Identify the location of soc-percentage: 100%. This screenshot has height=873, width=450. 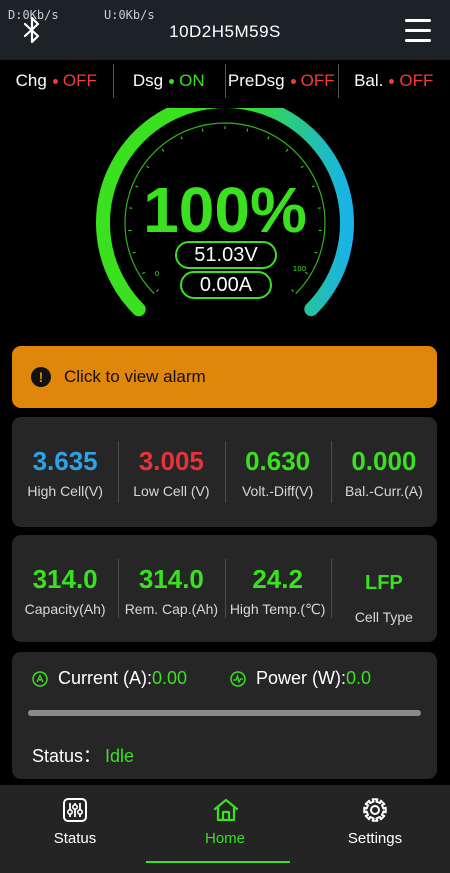
(225, 210).